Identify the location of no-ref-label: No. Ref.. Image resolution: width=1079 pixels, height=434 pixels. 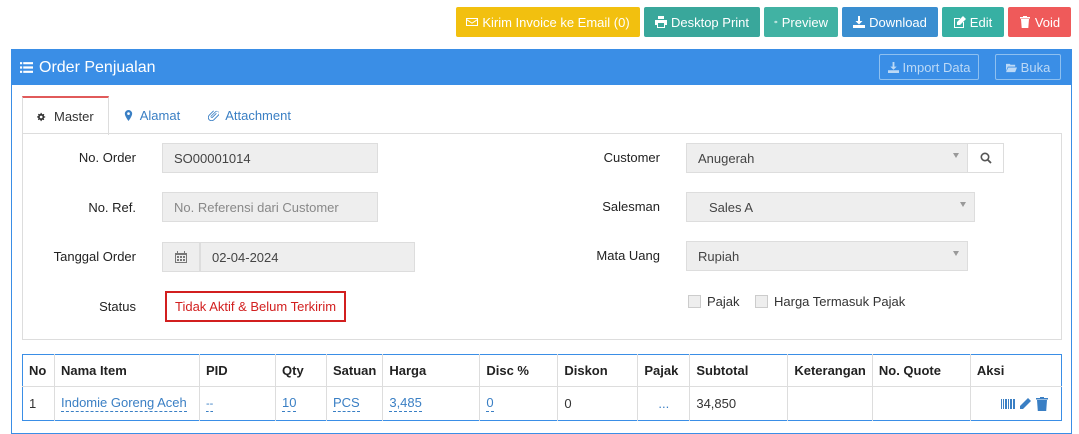
(112, 207).